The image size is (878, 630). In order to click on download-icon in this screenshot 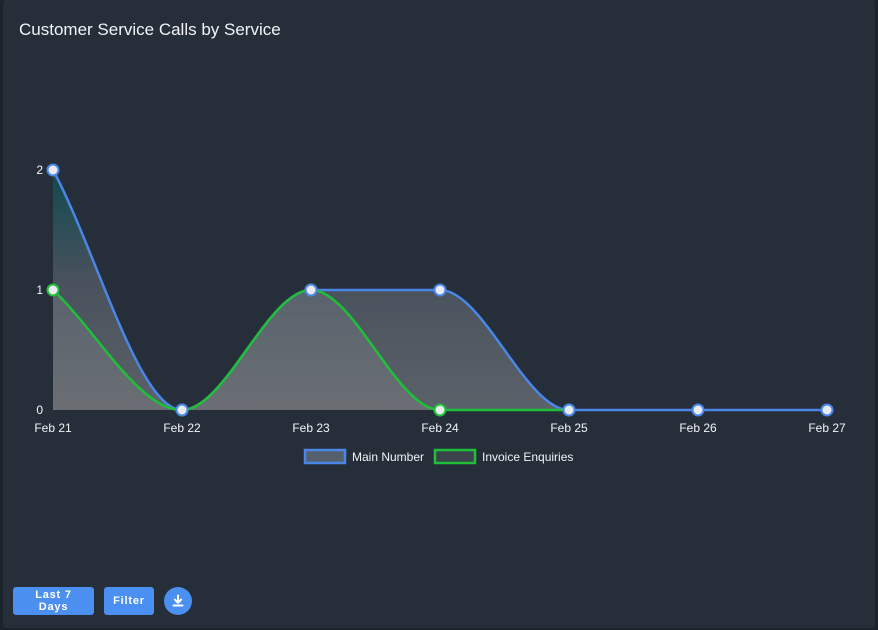, I will do `click(178, 600)`.